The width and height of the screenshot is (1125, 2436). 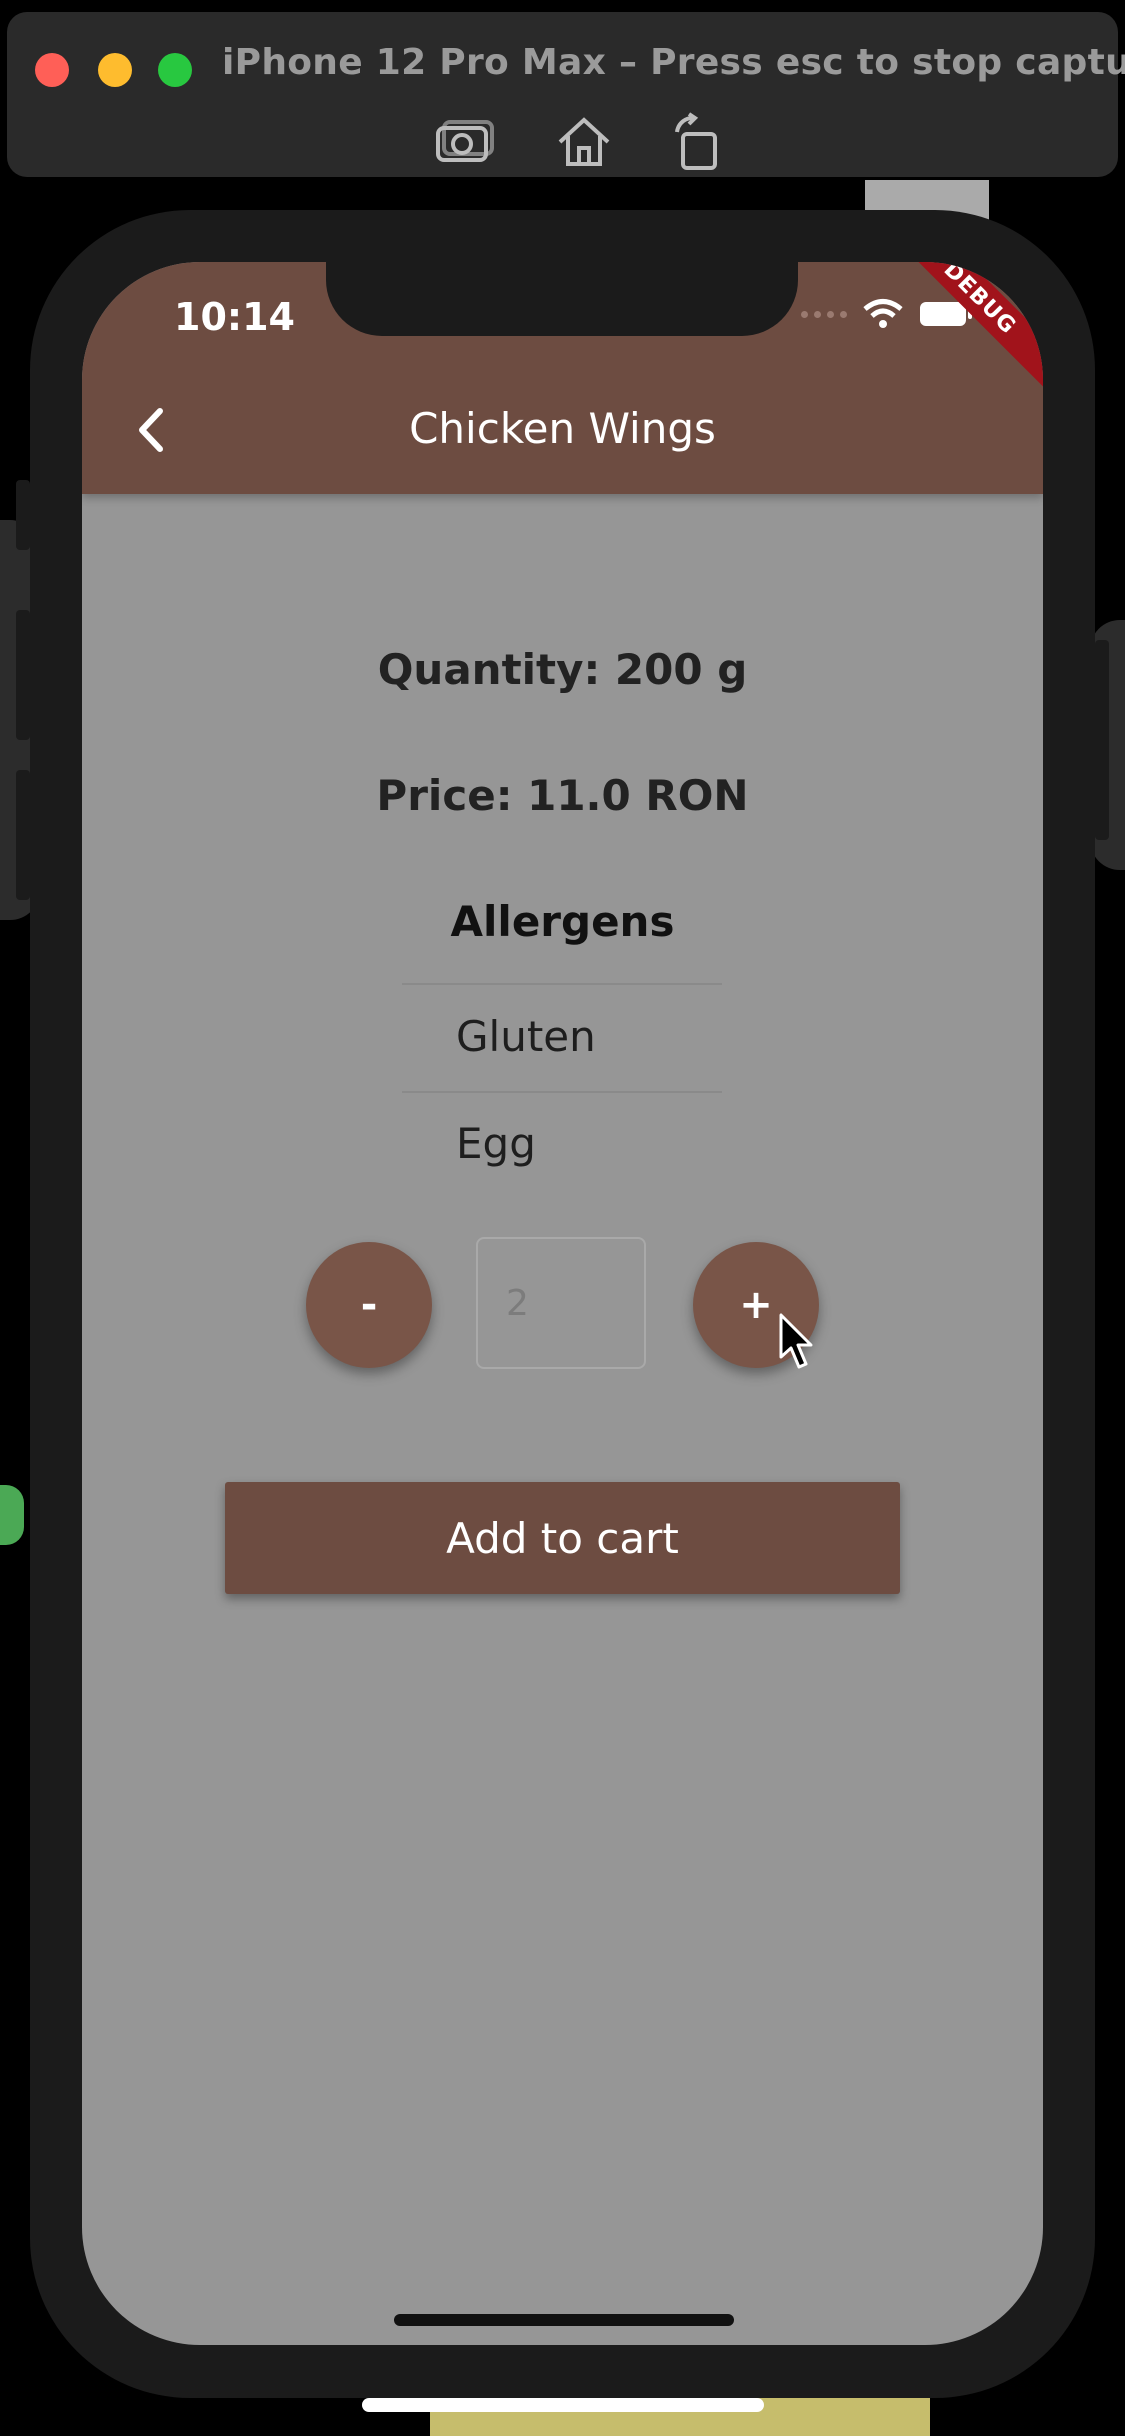 I want to click on minimize-window-button, so click(x=115, y=70).